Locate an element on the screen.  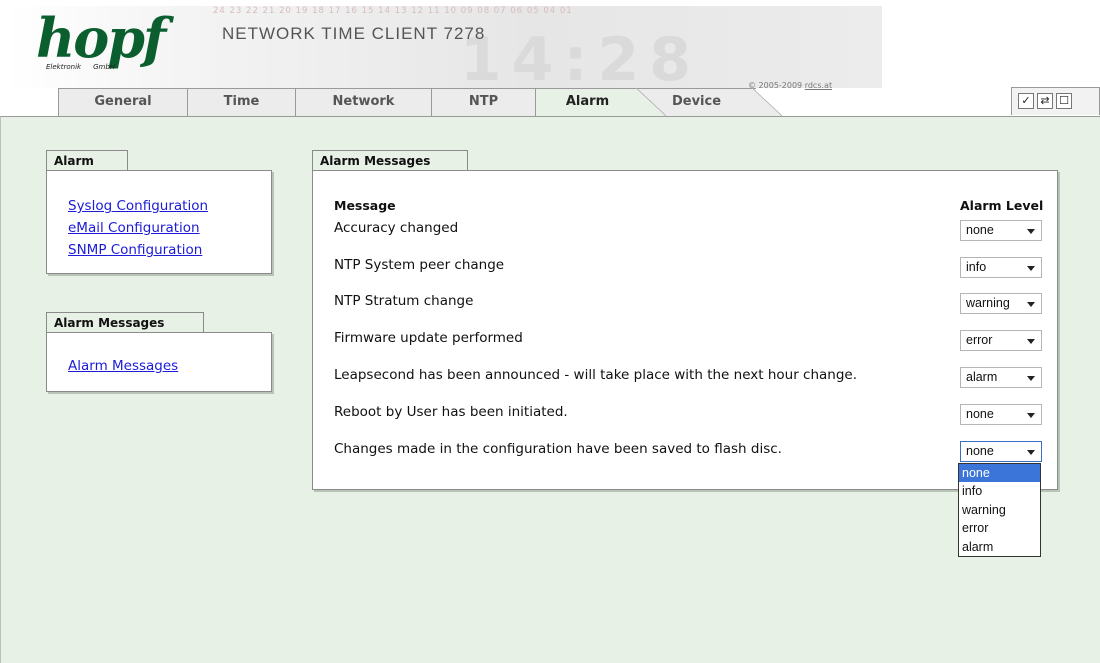
tab-alarm-edge is located at coordinates (651, 102).